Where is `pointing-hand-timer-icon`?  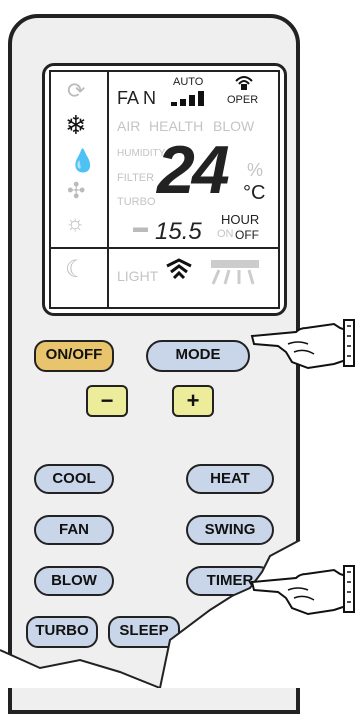 pointing-hand-timer-icon is located at coordinates (302, 590).